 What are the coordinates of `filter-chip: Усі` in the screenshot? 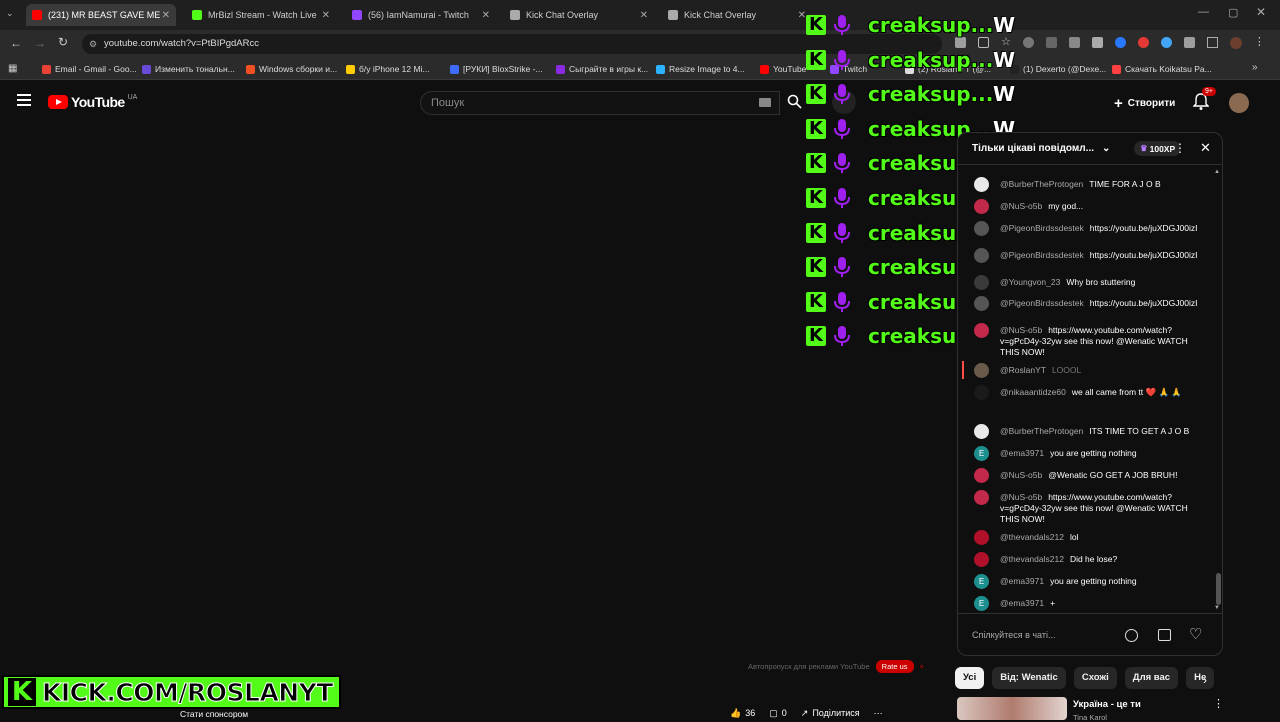 It's located at (970, 678).